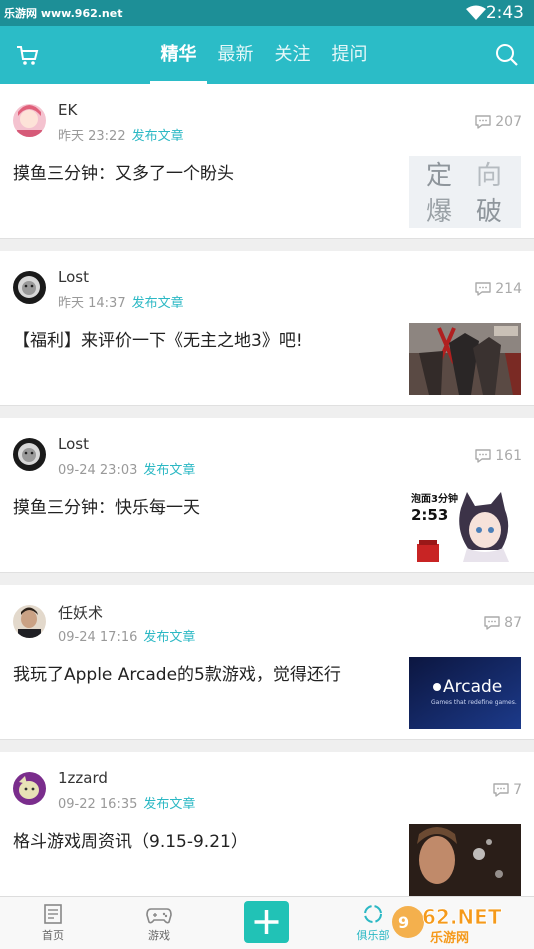  What do you see at coordinates (159, 916) in the screenshot?
I see `gamepad-icon` at bounding box center [159, 916].